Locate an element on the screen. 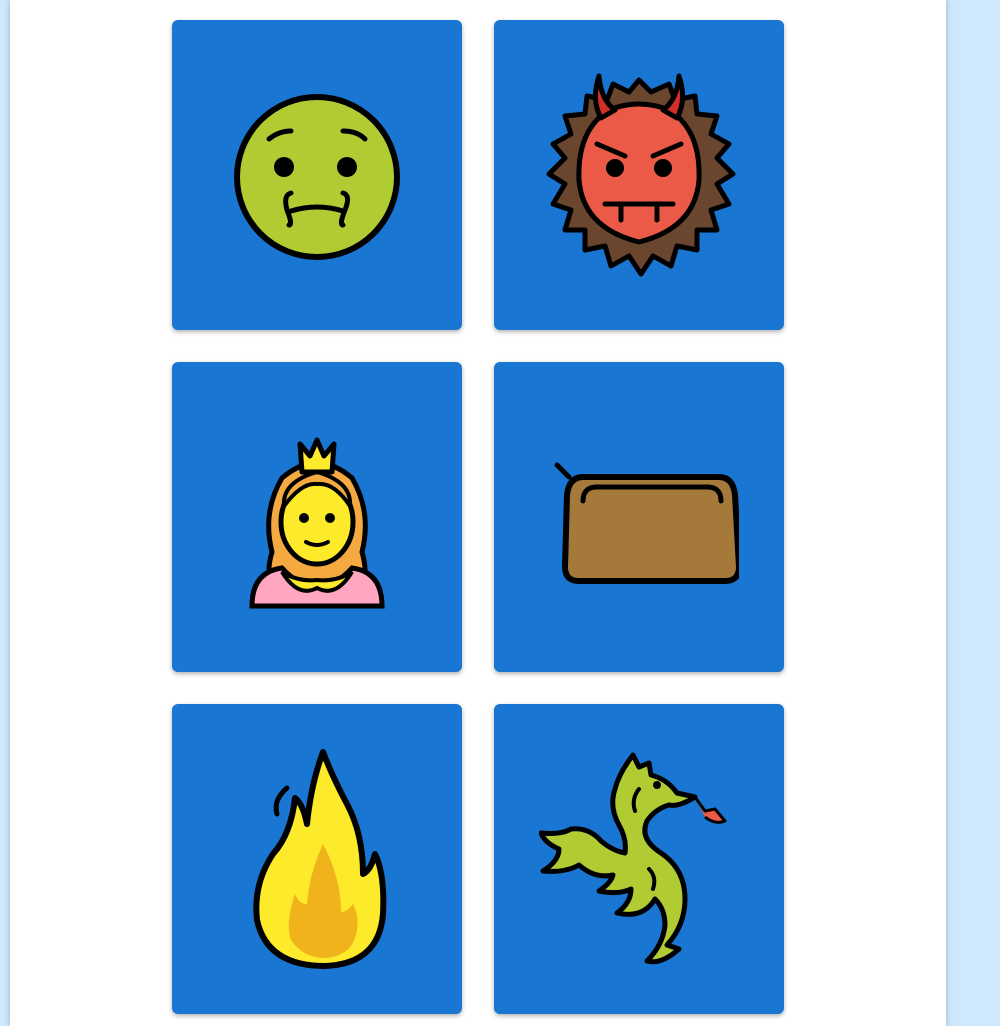  emoji-card-fire is located at coordinates (317, 859).